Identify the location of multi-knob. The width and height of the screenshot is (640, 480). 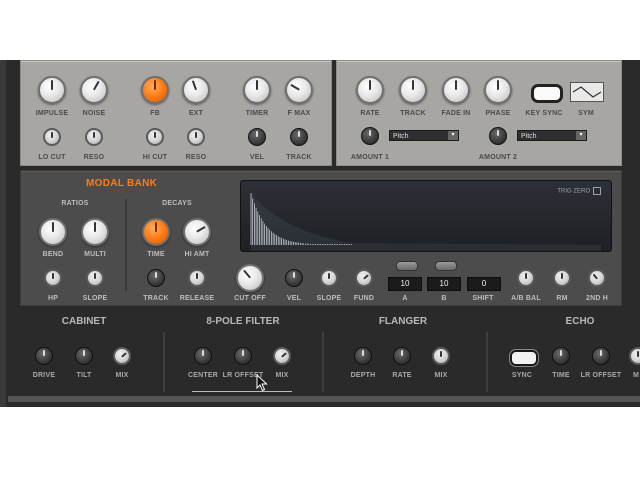
(95, 232).